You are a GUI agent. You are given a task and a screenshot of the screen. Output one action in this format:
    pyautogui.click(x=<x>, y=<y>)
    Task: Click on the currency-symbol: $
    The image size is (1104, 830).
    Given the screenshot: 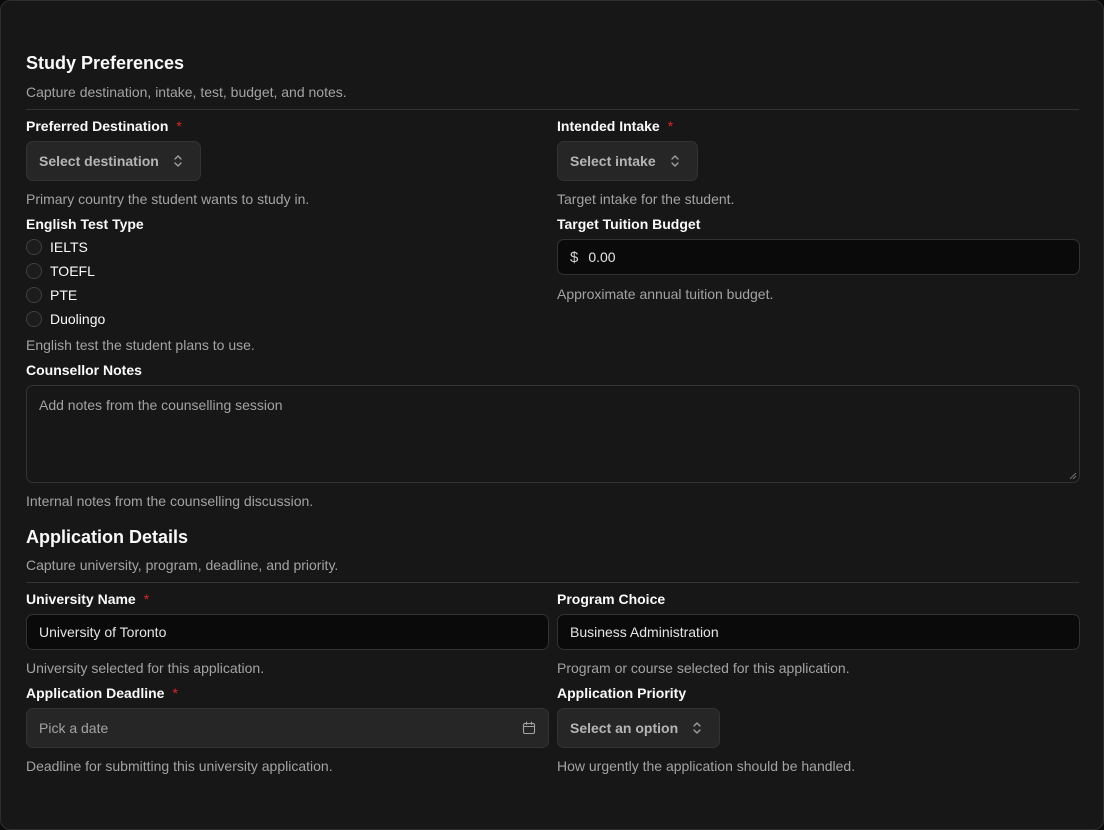 What is the action you would take?
    pyautogui.click(x=574, y=257)
    